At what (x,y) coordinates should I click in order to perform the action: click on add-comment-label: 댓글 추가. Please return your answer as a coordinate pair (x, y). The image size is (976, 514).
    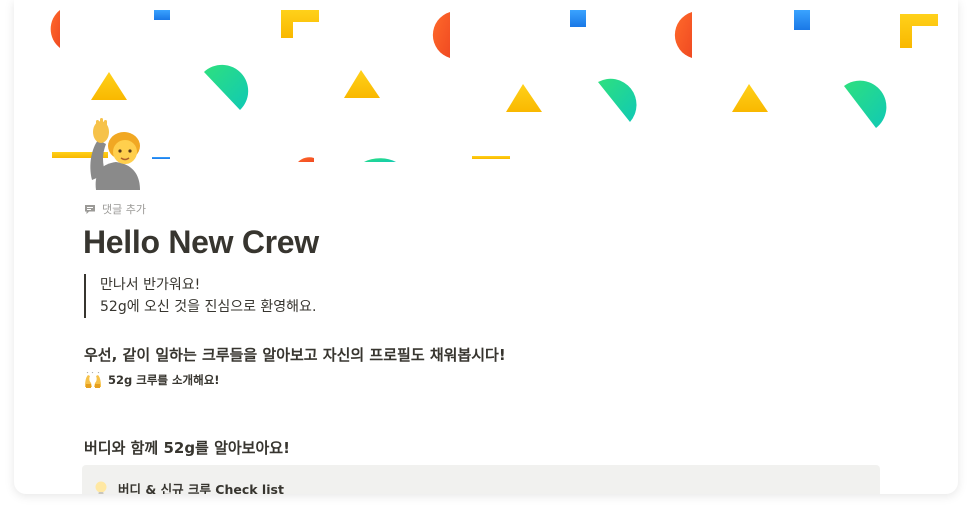
    Looking at the image, I should click on (124, 209).